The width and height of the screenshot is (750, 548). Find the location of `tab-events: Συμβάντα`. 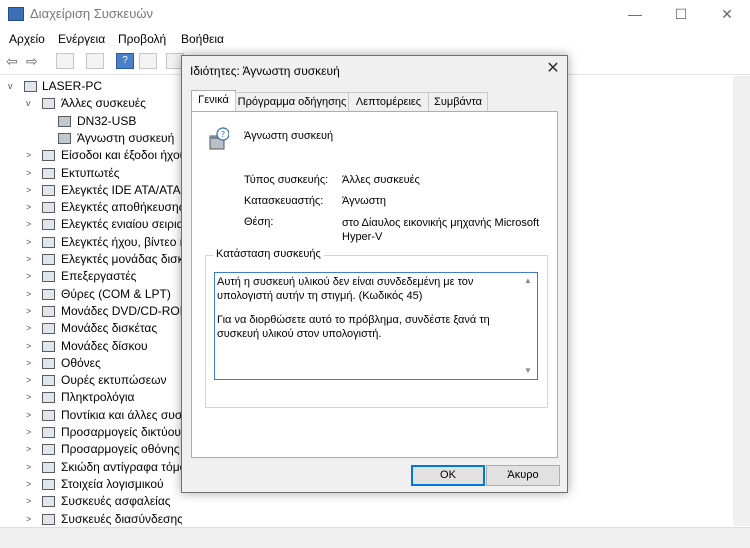

tab-events: Συμβάντα is located at coordinates (458, 101).